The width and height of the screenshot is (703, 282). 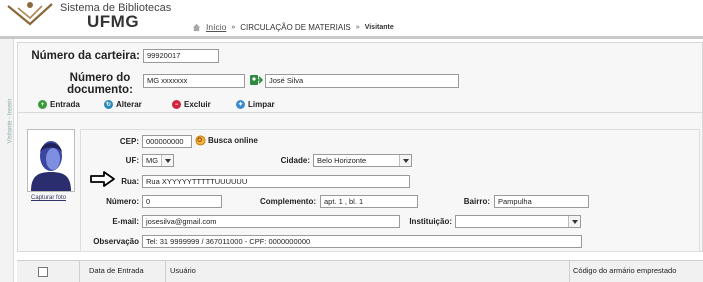 What do you see at coordinates (10, 121) in the screenshot?
I see `side-label: Visitante - Inserir` at bounding box center [10, 121].